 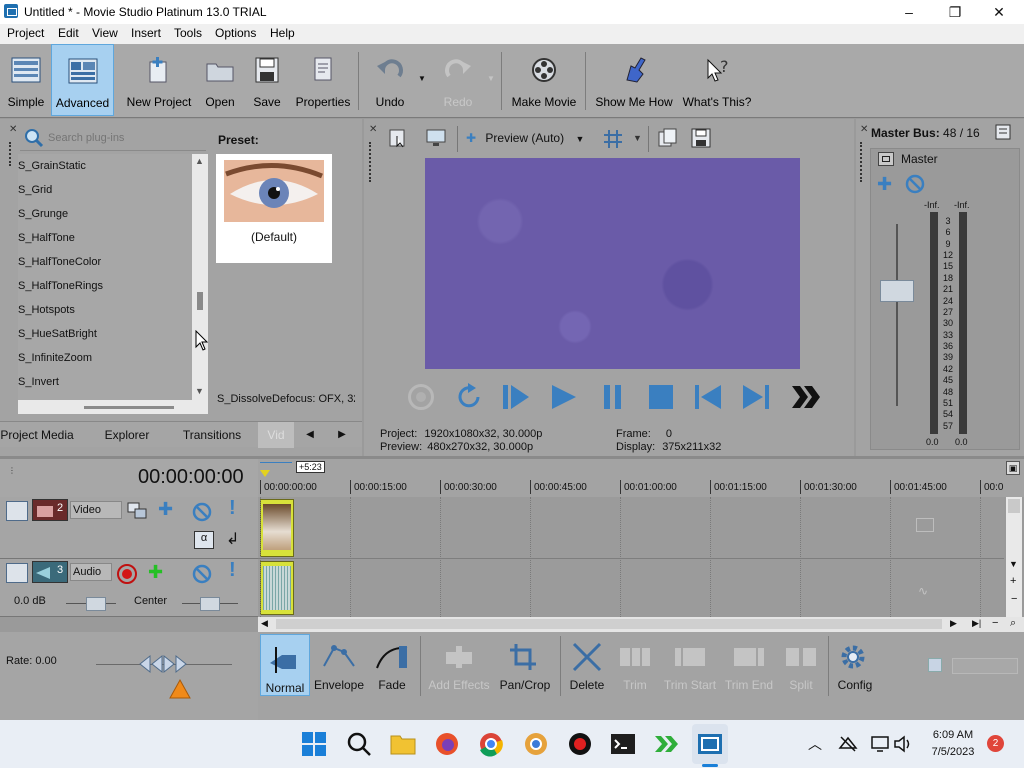 What do you see at coordinates (159, 80) in the screenshot?
I see `new-project-button: New Project` at bounding box center [159, 80].